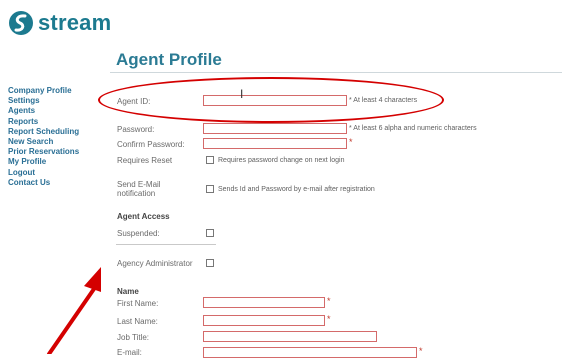 This screenshot has width=562, height=358. Describe the element at coordinates (58, 142) in the screenshot. I see `sidebar-item-new-search: New Search` at that location.